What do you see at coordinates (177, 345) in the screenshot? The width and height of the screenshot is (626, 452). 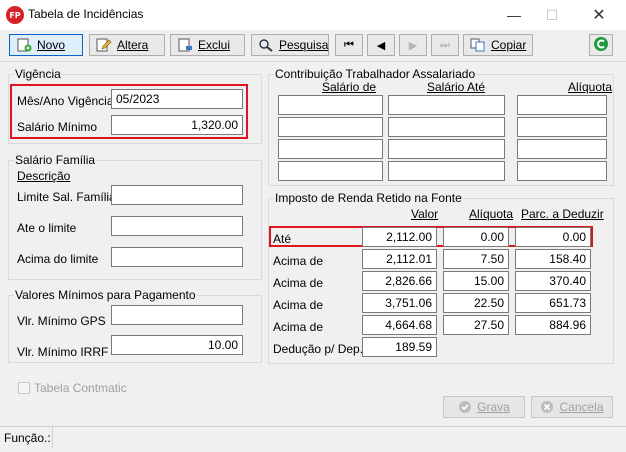 I see `vlr-minimo-irrf-field: 10.00` at bounding box center [177, 345].